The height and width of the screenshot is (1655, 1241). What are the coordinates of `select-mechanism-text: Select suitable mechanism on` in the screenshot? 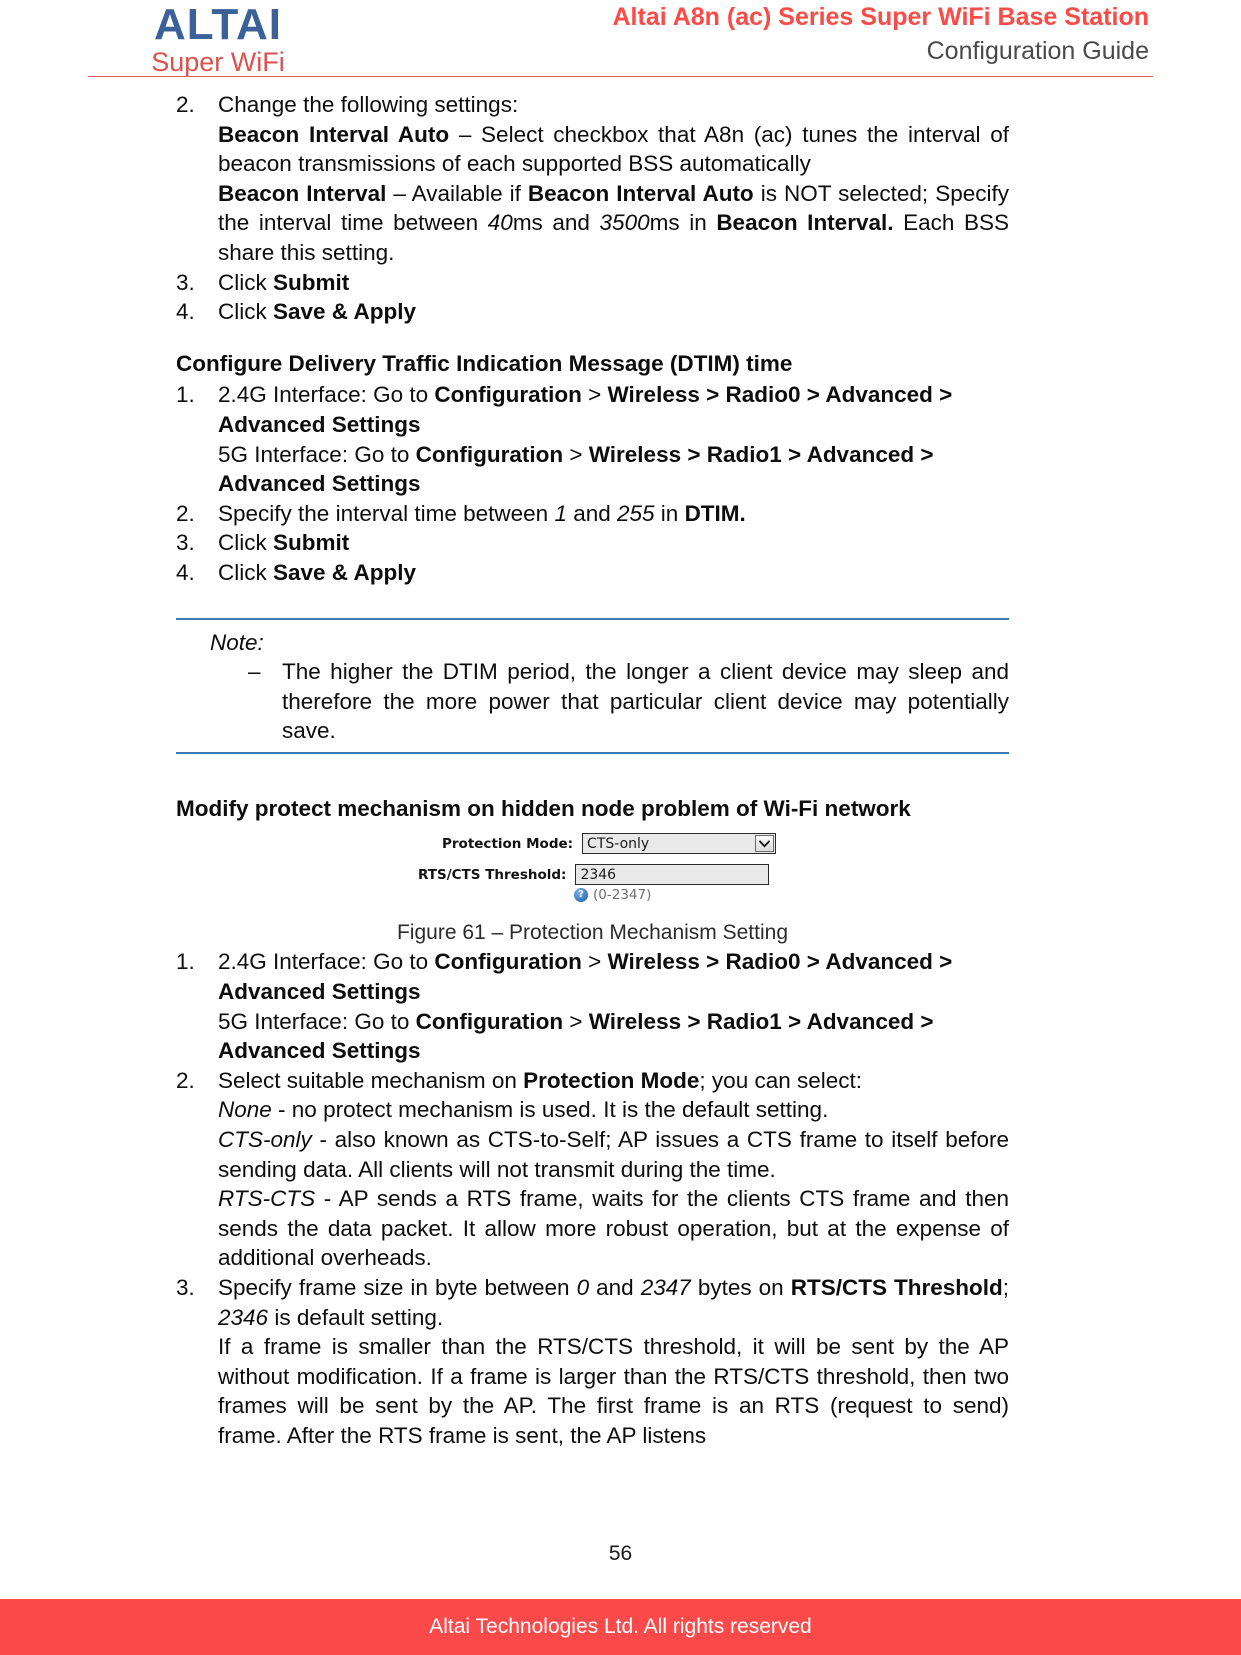 It's located at (371, 1080).